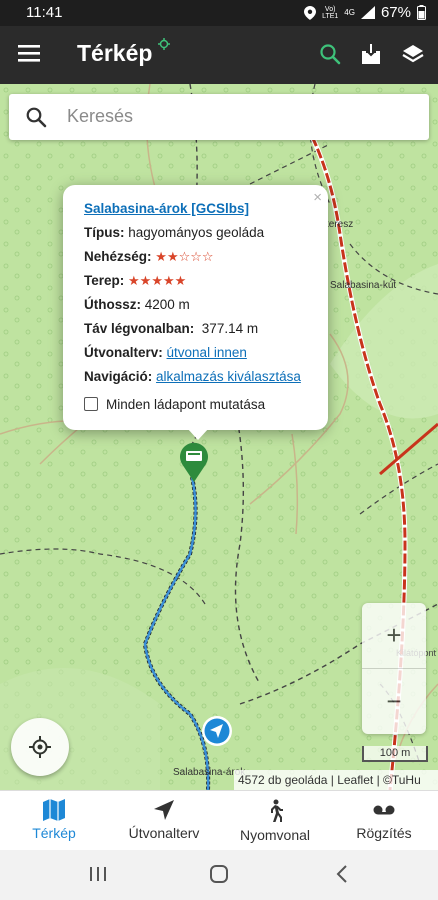 This screenshot has width=438, height=900. Describe the element at coordinates (384, 833) in the screenshot. I see `tab-label: Rögzítés` at that location.